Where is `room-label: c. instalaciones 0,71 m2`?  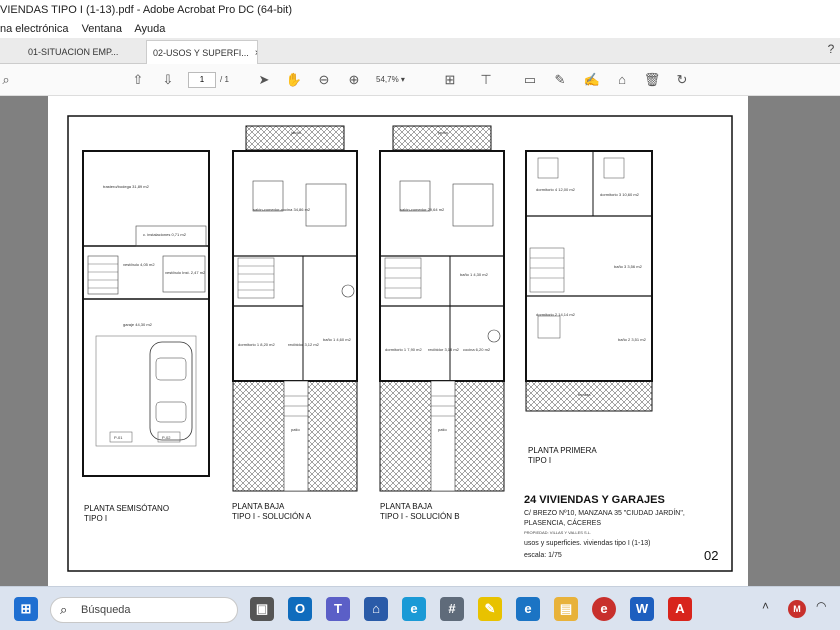
room-label: c. instalaciones 0,71 m2 is located at coordinates (165, 234).